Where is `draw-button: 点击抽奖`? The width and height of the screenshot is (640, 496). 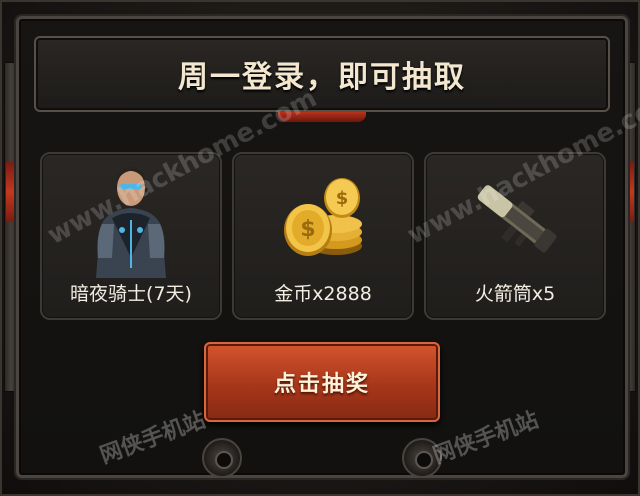
draw-button: 点击抽奖 is located at coordinates (322, 382).